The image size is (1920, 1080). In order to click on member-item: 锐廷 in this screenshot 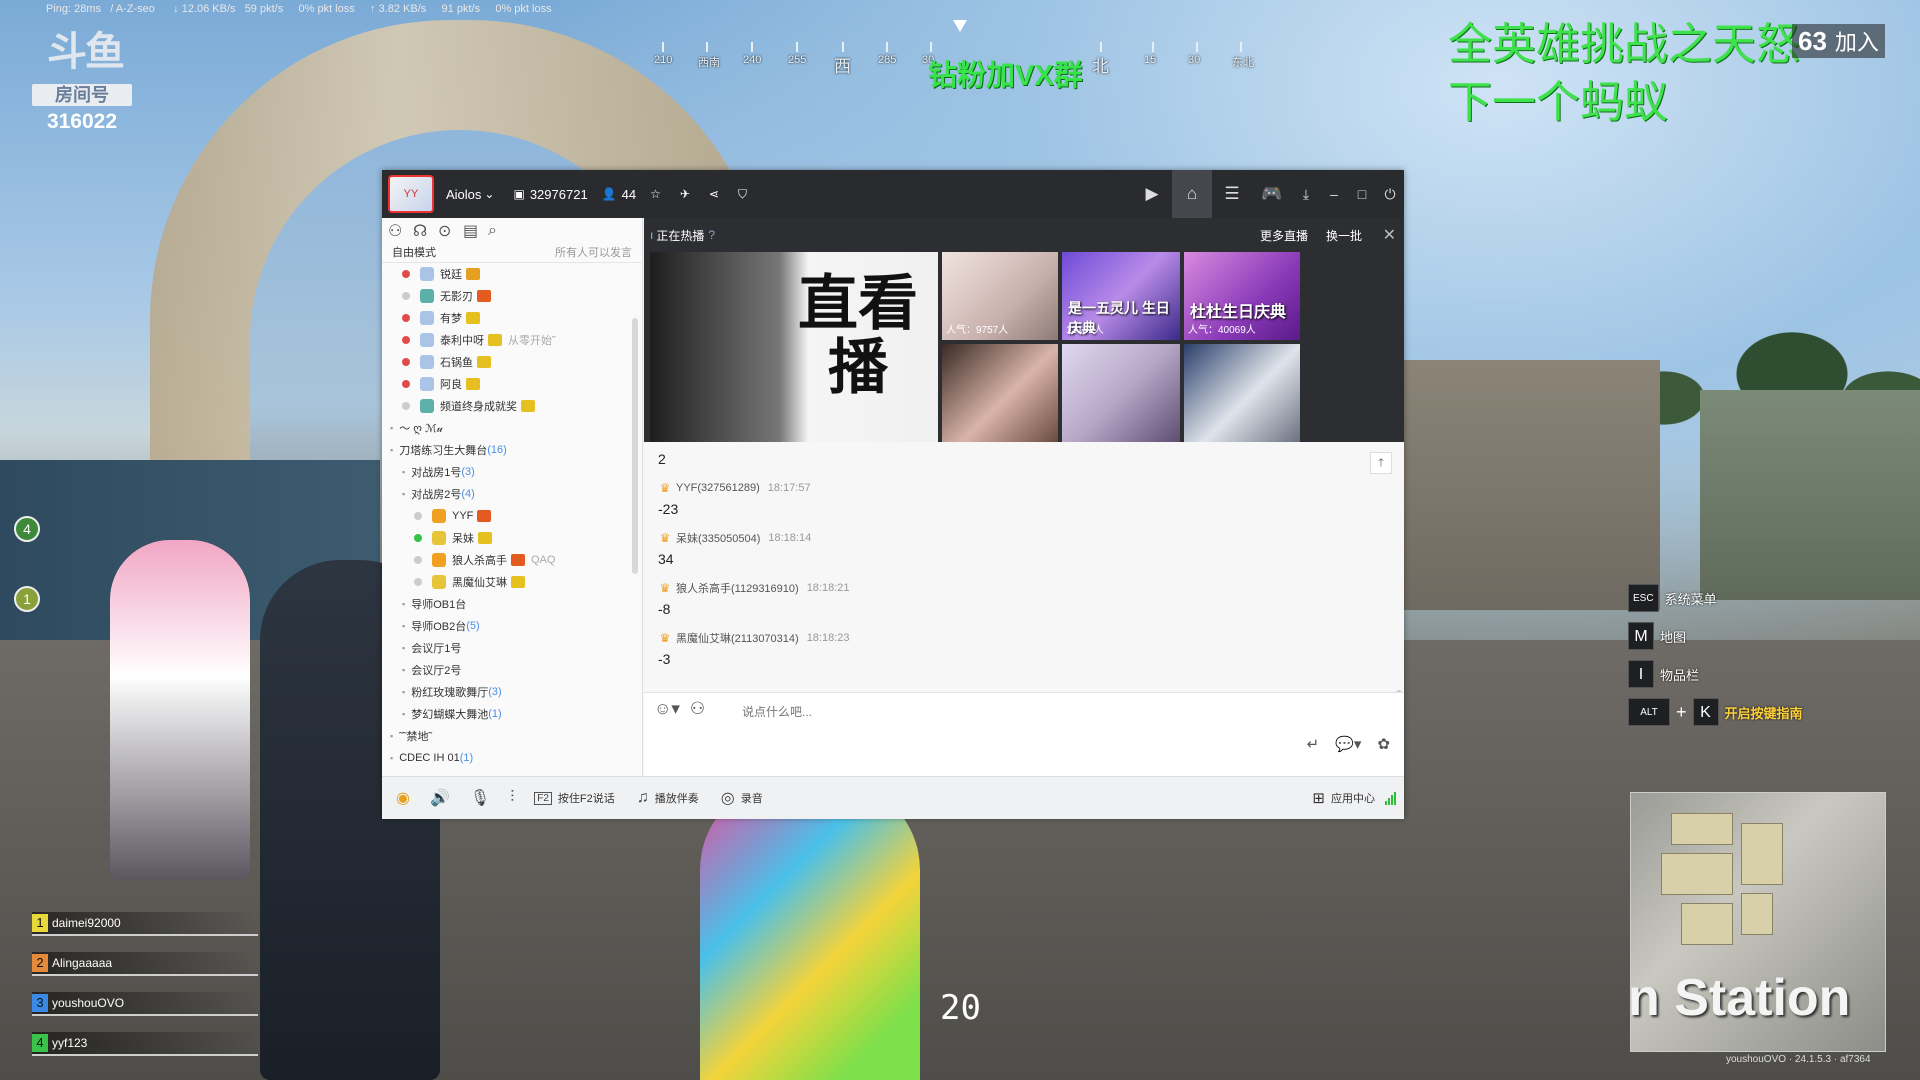, I will do `click(512, 274)`.